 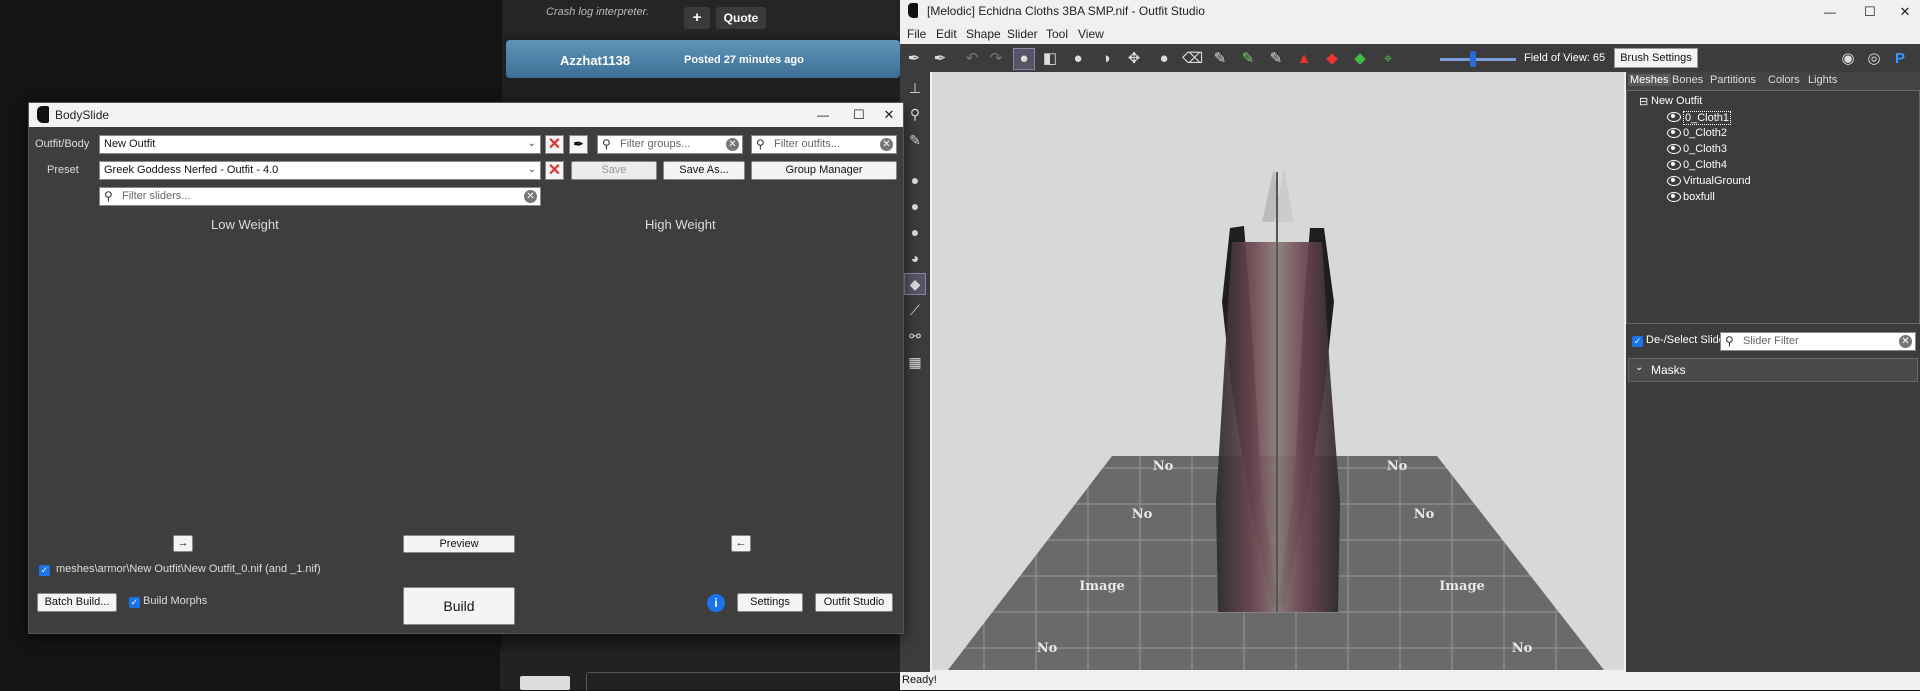 What do you see at coordinates (1900, 59) in the screenshot?
I see `paypal-icon: P` at bounding box center [1900, 59].